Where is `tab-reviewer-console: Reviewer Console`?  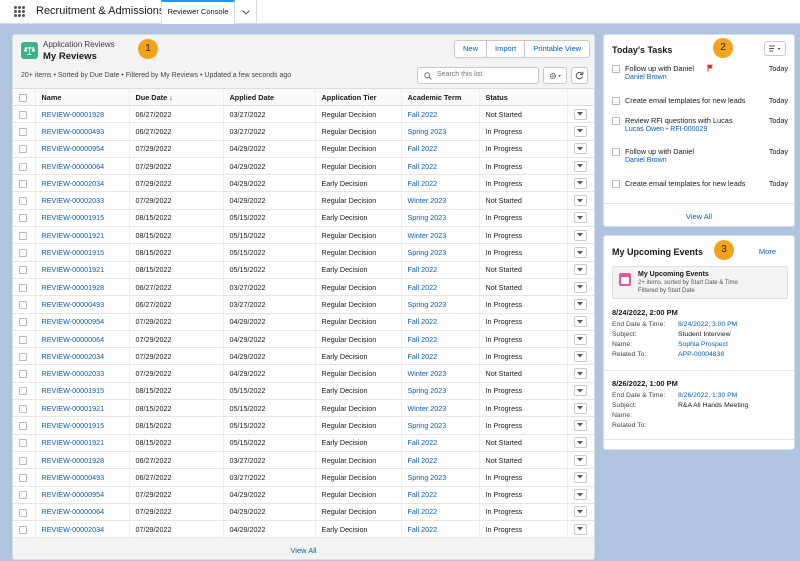 tab-reviewer-console: Reviewer Console is located at coordinates (198, 12).